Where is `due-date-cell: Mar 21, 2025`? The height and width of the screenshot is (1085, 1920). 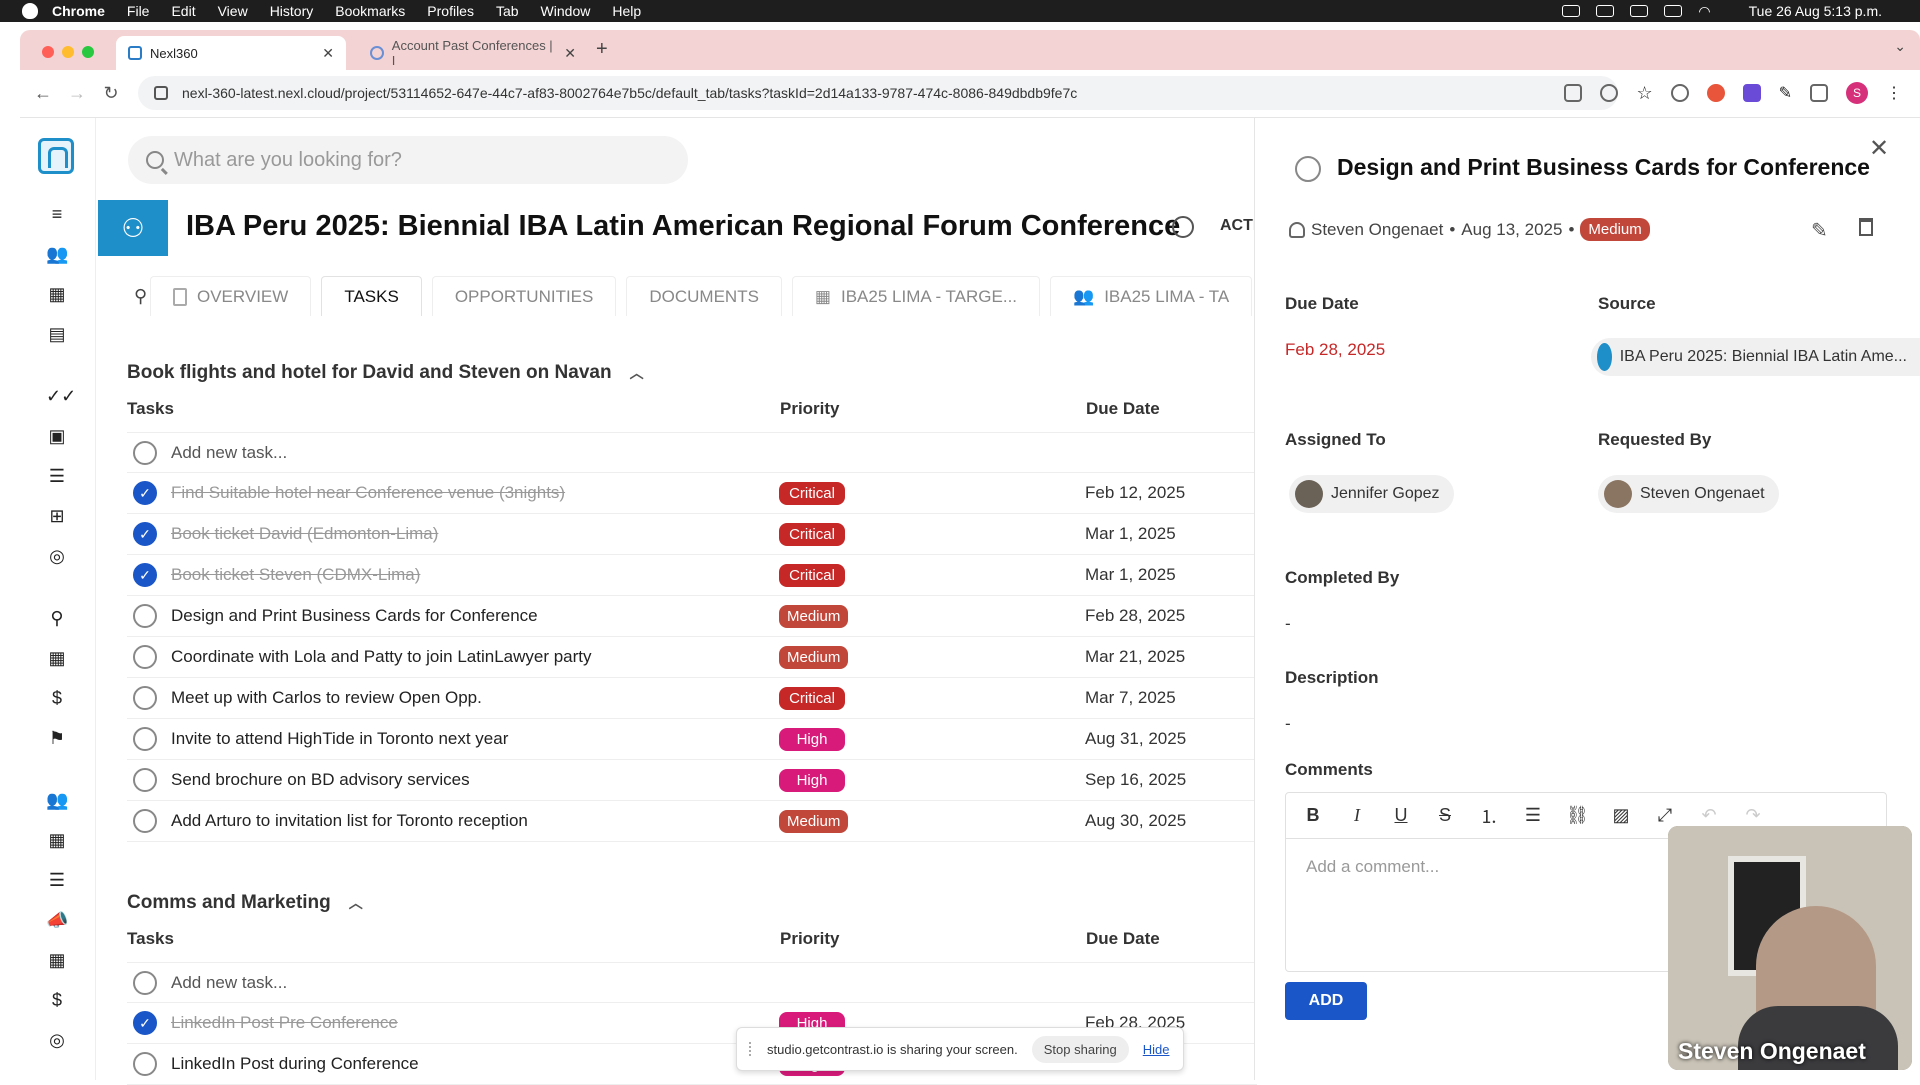 due-date-cell: Mar 21, 2025 is located at coordinates (1165, 657).